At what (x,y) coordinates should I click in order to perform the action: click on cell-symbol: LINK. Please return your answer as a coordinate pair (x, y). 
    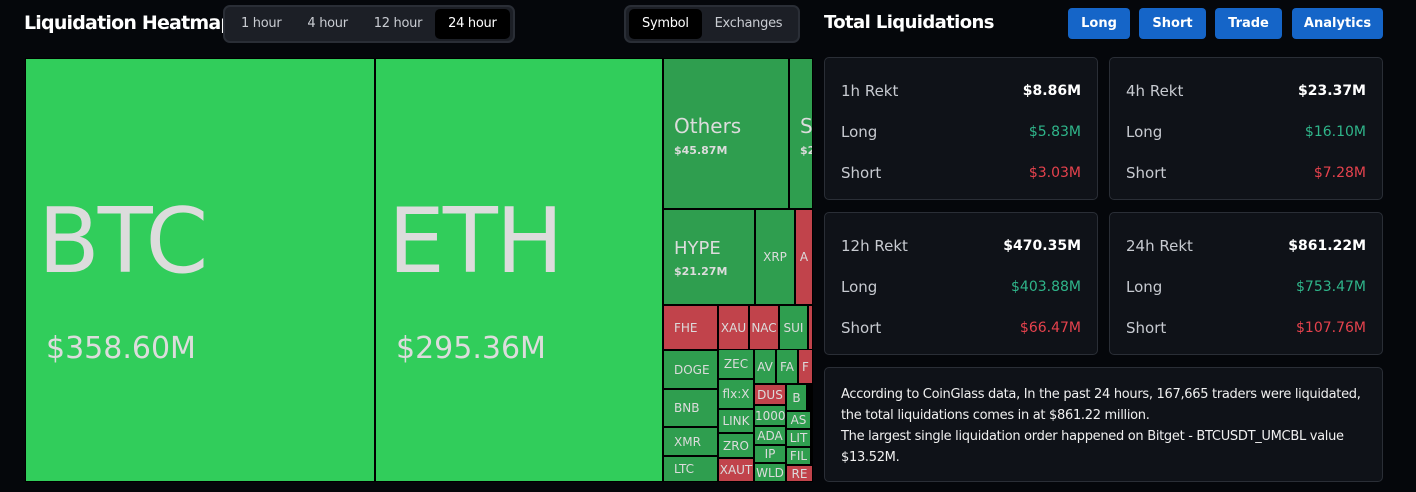
    Looking at the image, I should click on (736, 421).